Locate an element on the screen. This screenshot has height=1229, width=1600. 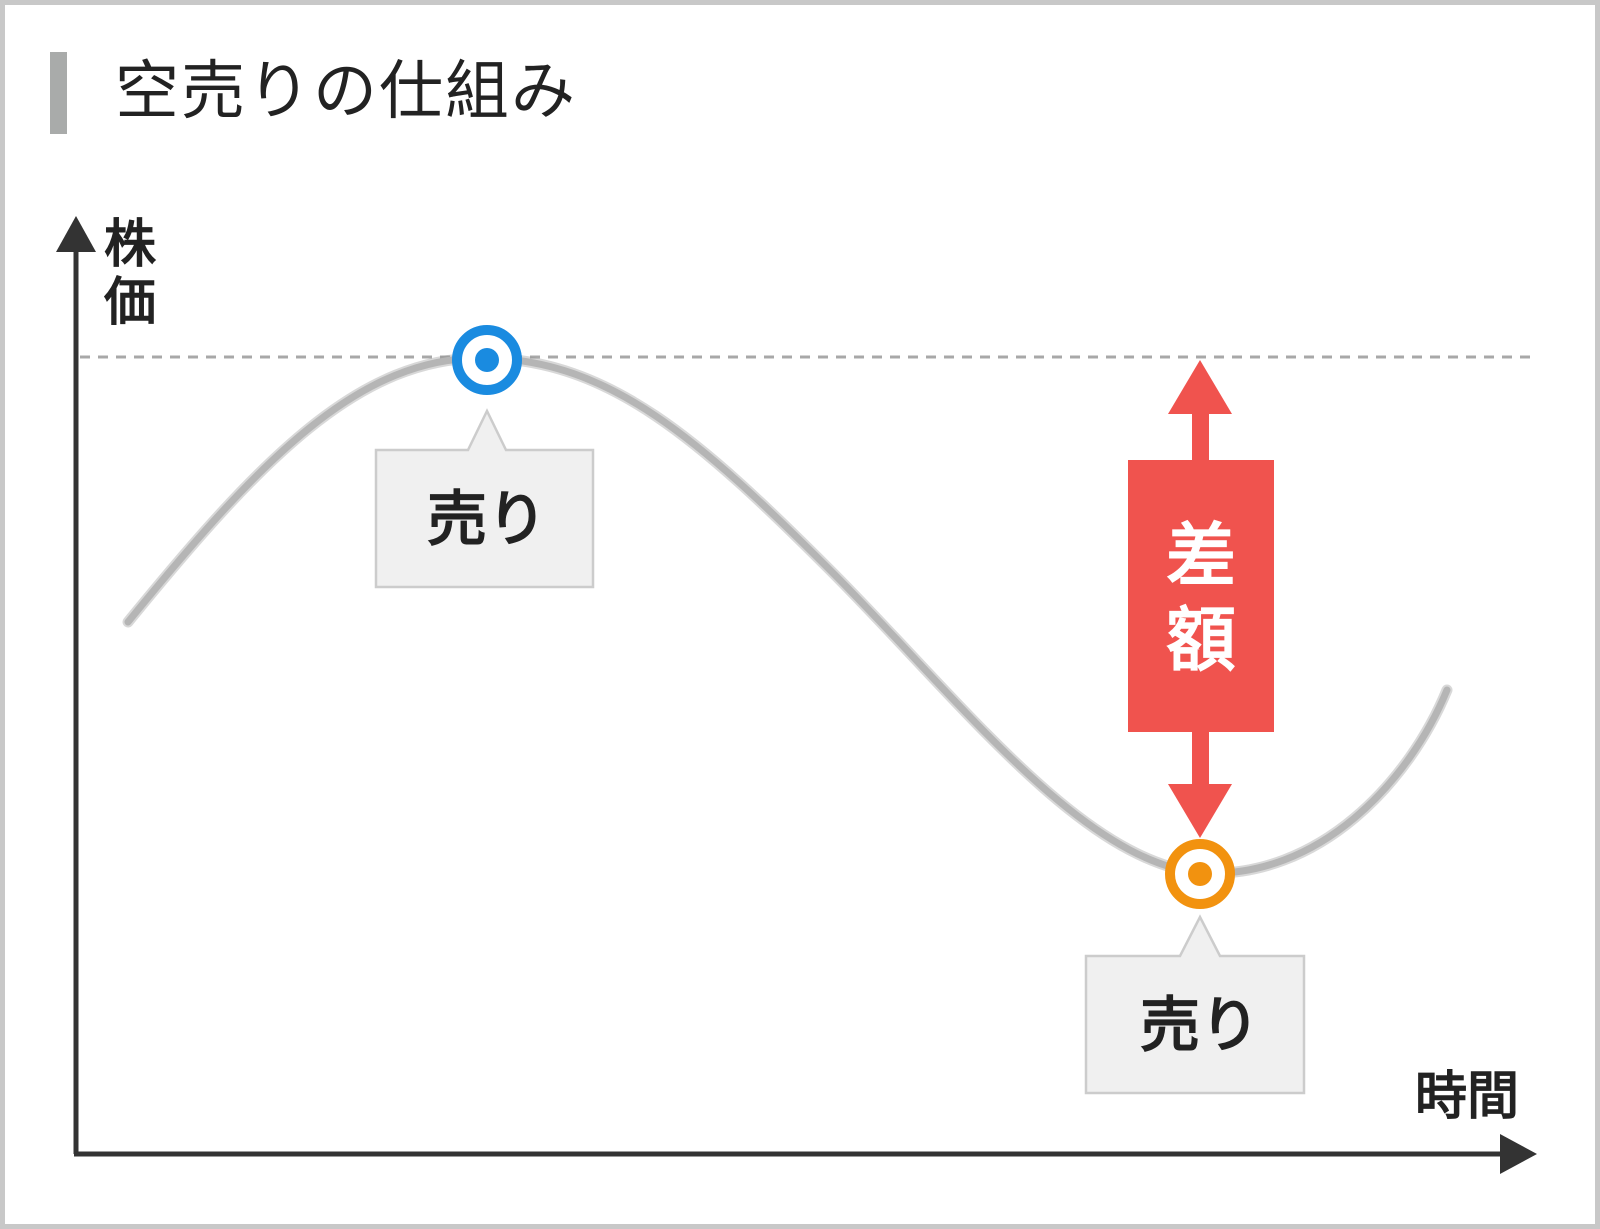
sell-callout-2-label: 売り is located at coordinates (1200, 1026).